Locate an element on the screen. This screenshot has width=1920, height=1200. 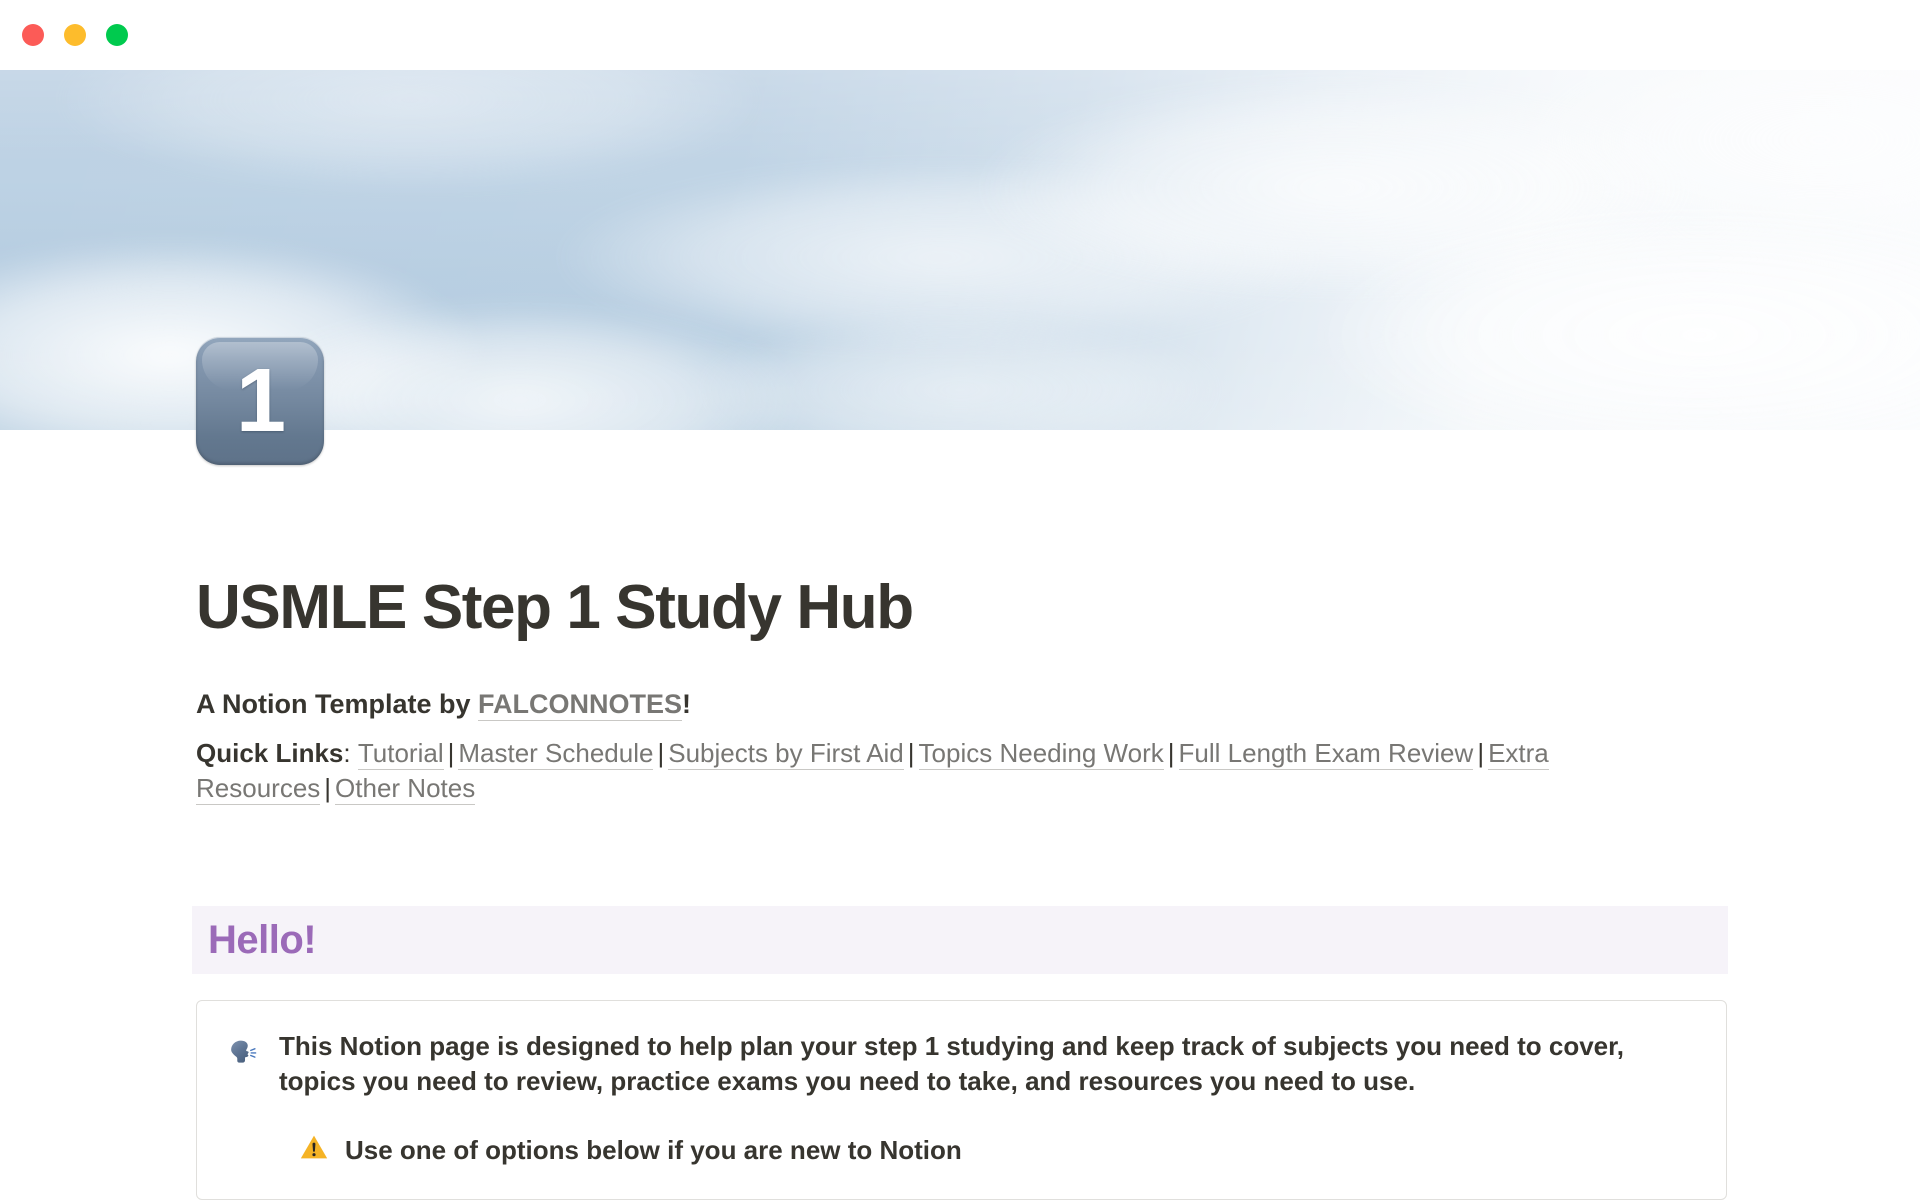
close-window-button is located at coordinates (33, 35).